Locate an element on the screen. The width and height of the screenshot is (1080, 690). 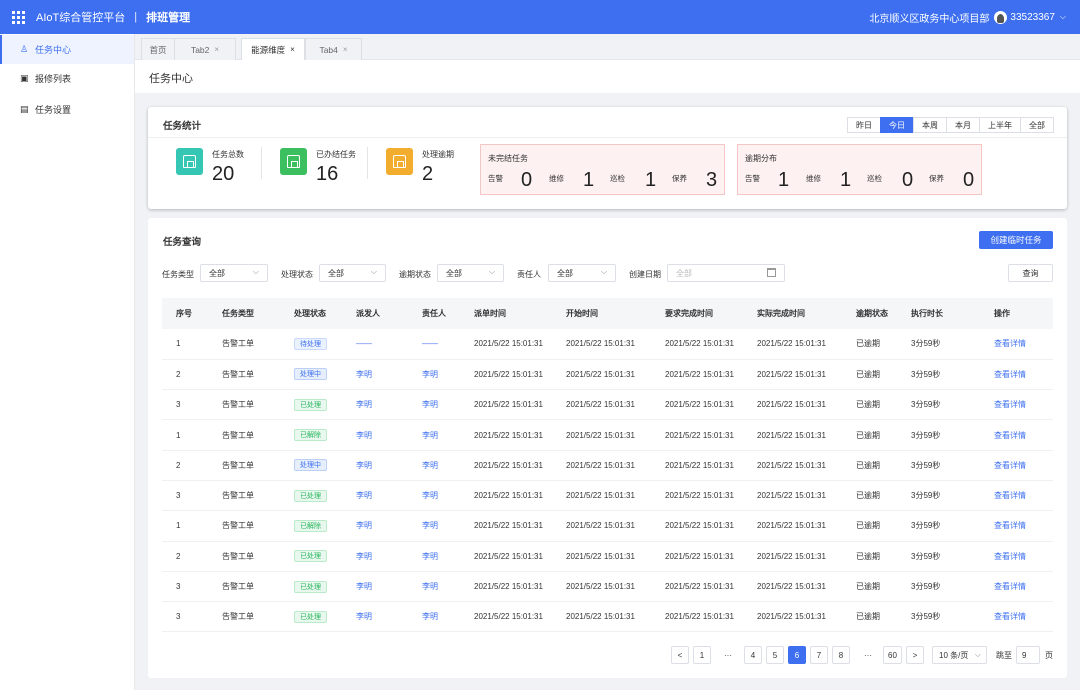
user-icon: ♙ is located at coordinates (24, 49).